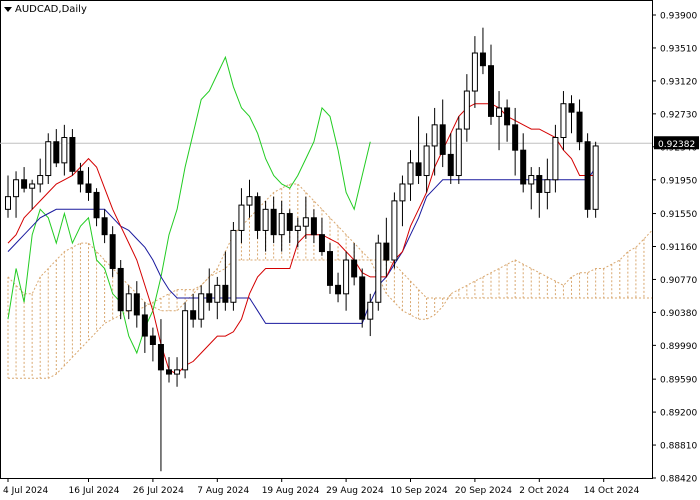  Describe the element at coordinates (678, 49) in the screenshot. I see `y-tick-label: 0.93510` at that location.